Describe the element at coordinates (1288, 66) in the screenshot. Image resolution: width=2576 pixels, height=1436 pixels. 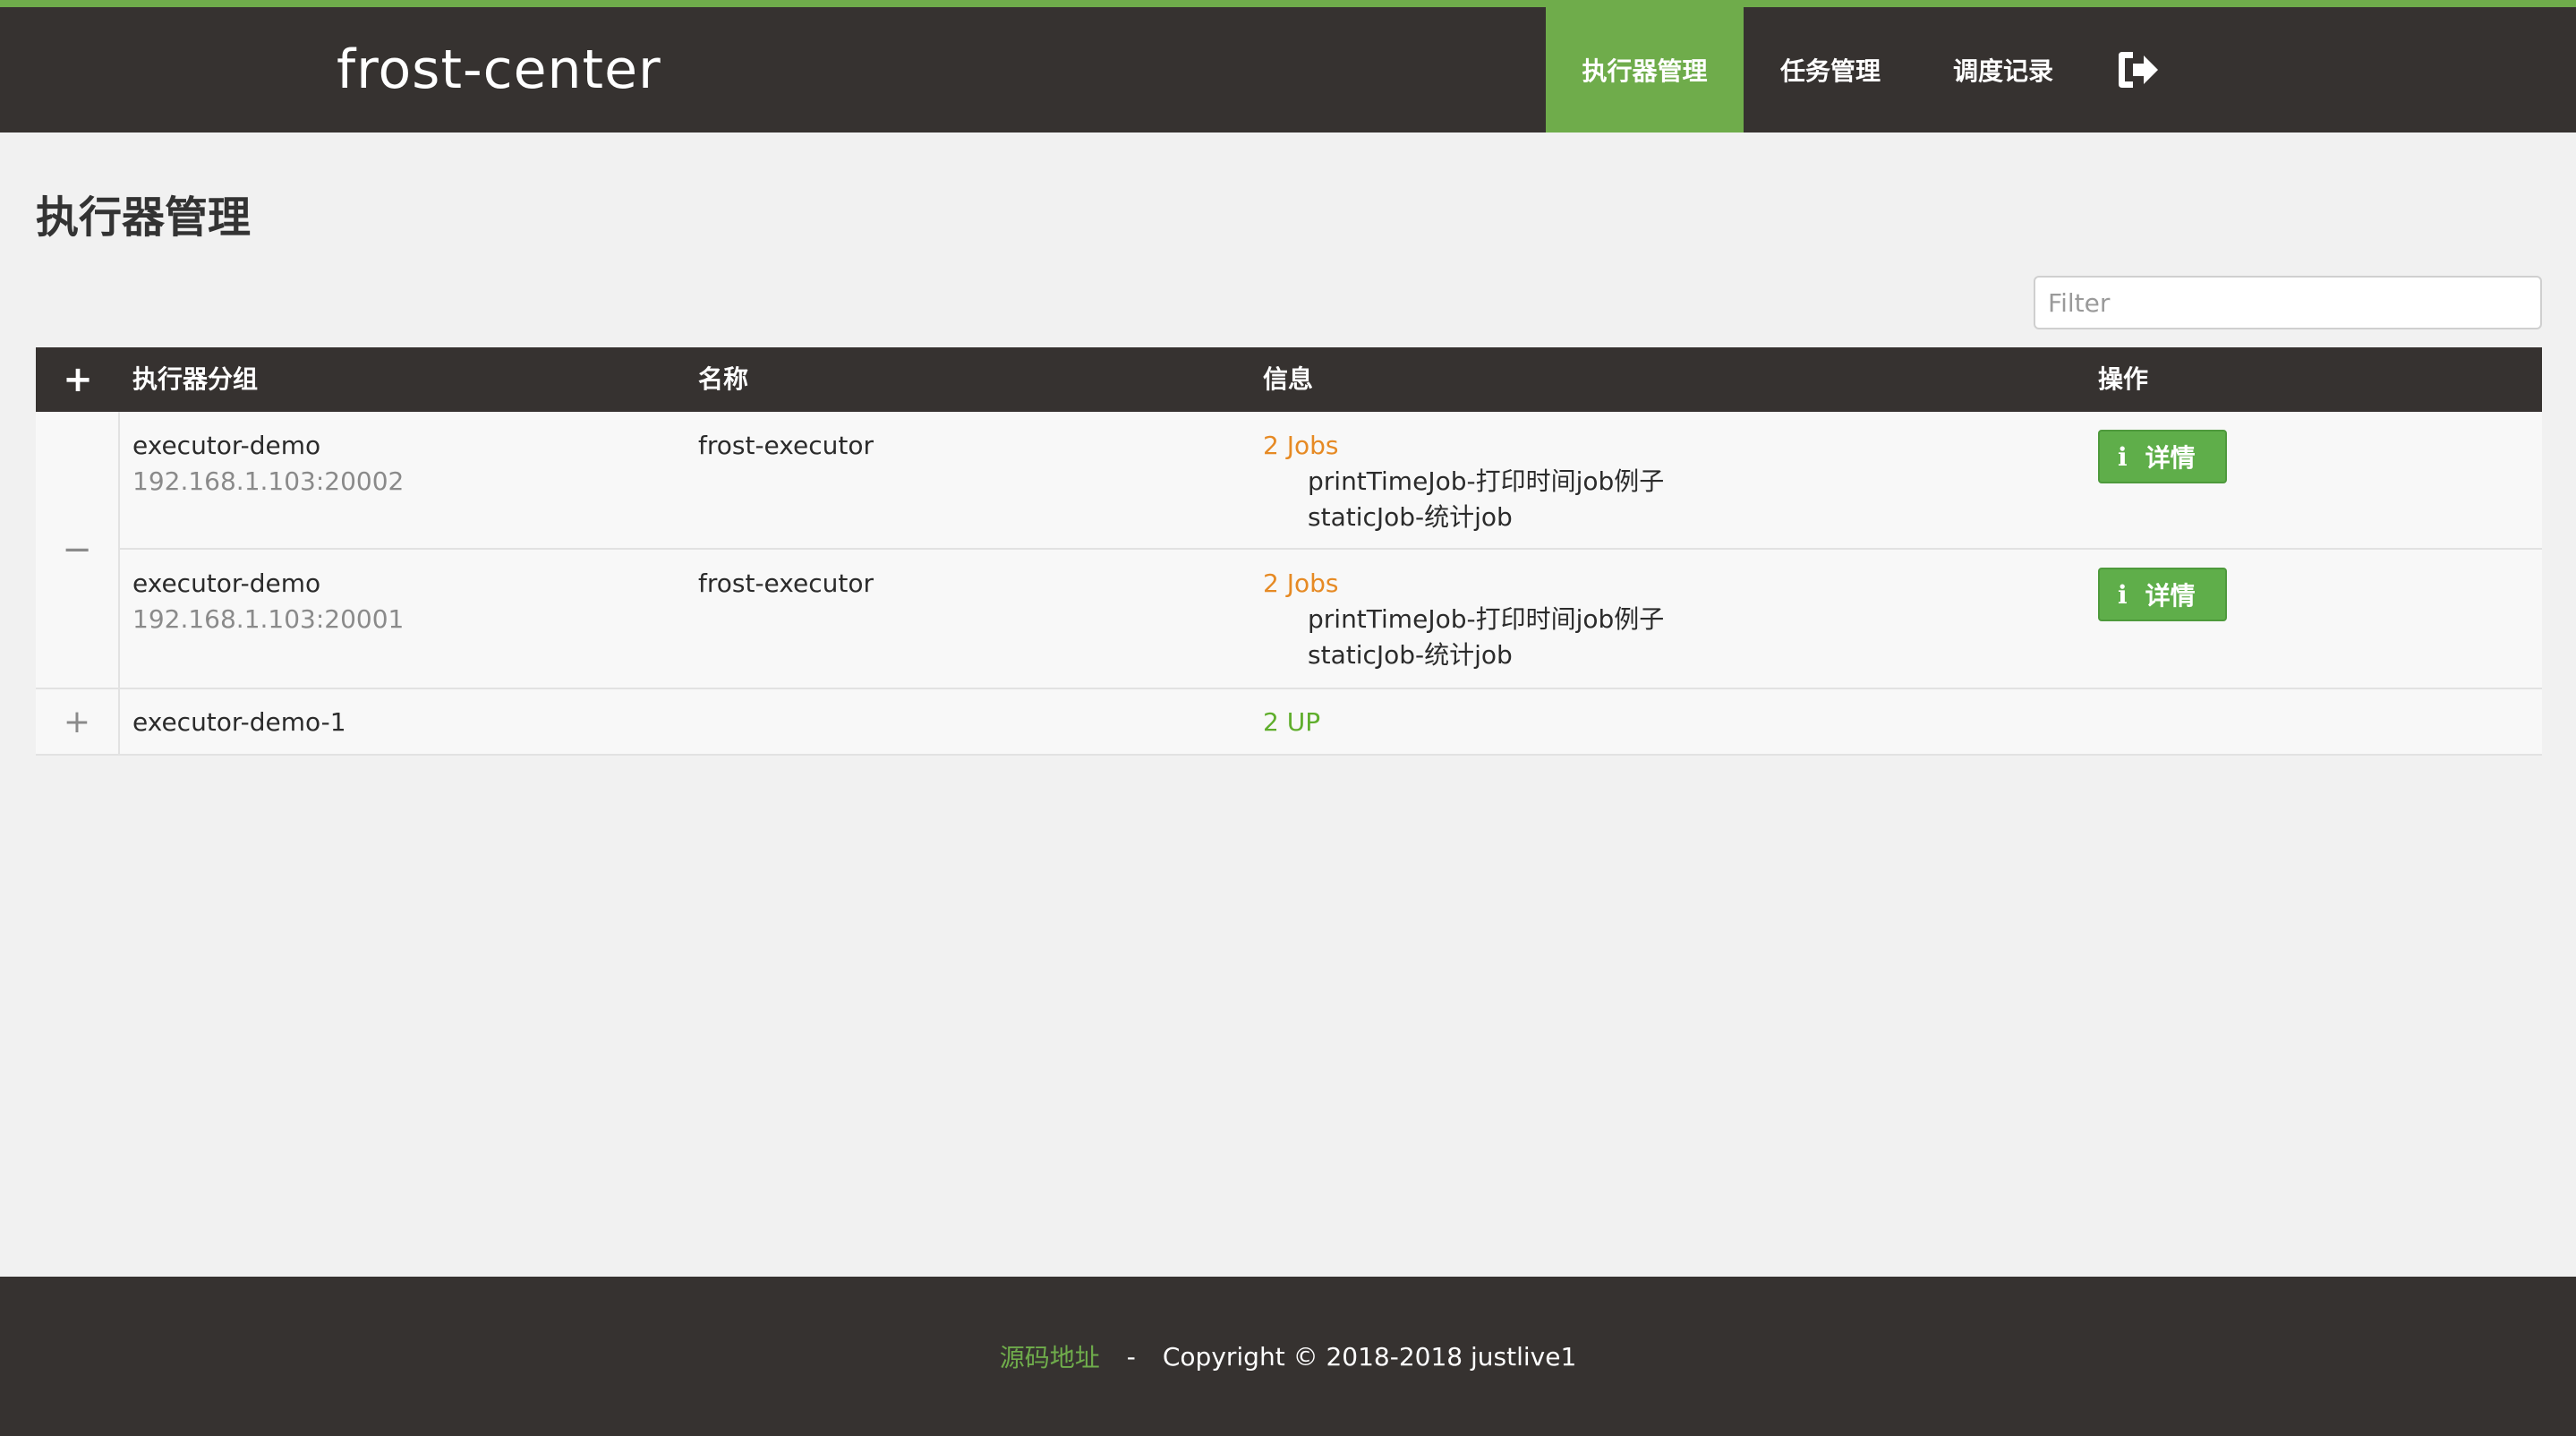
I see `top-navbar: frost-center 执行器管理 任务管理 调度记录` at that location.